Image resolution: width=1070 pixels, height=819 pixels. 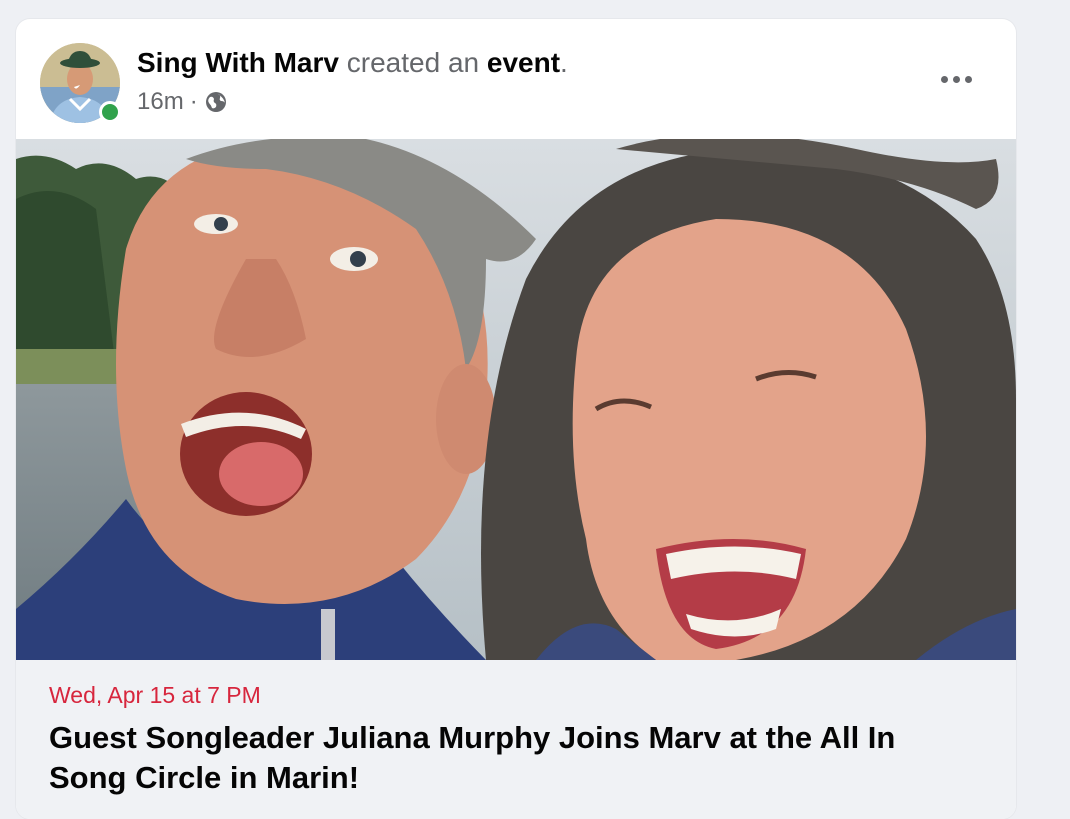 I want to click on globe-icon, so click(x=216, y=102).